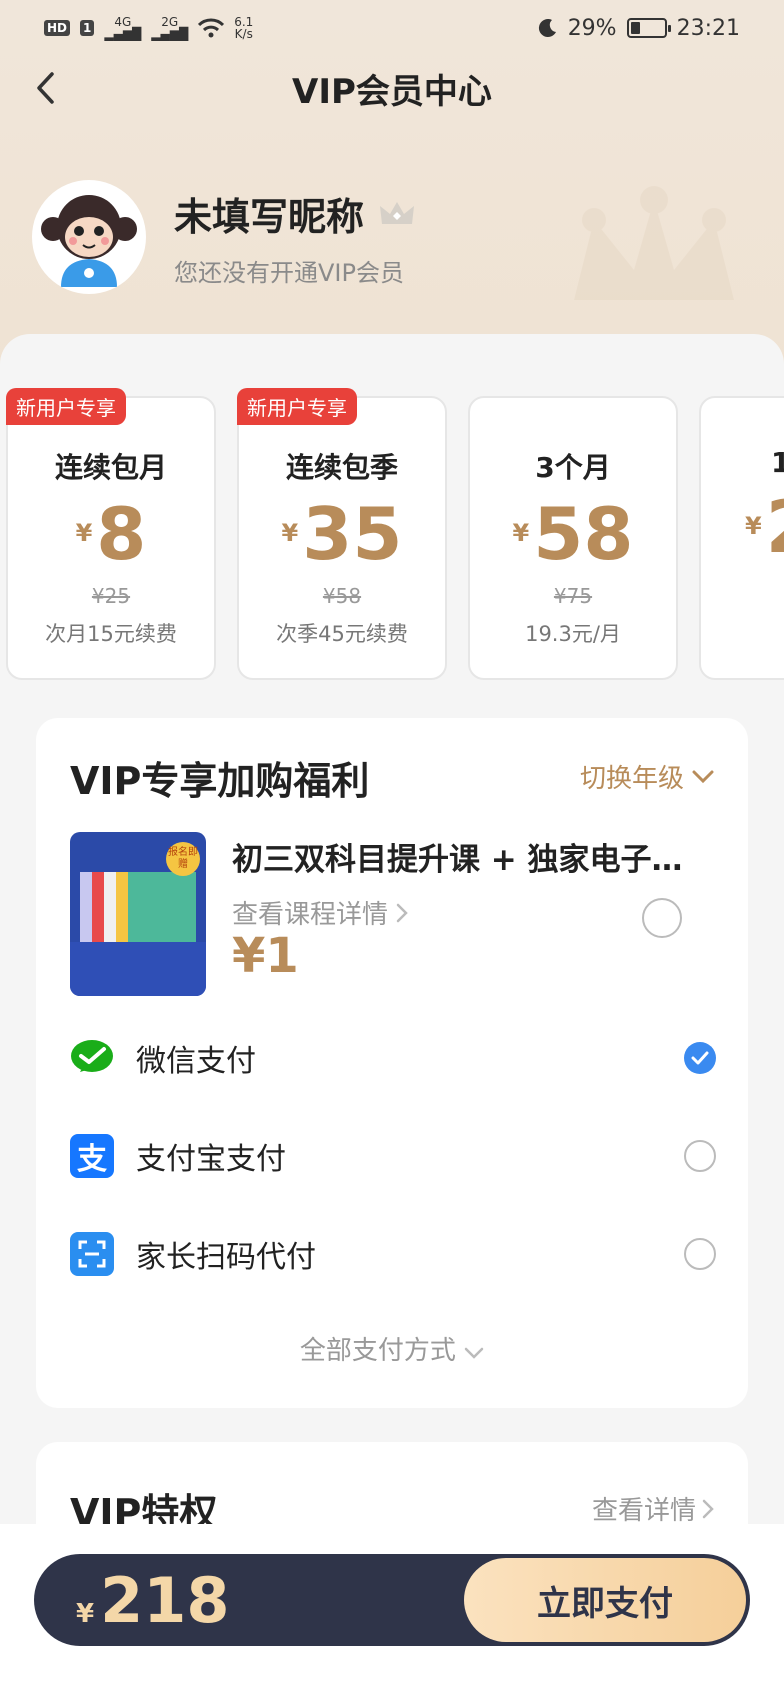  Describe the element at coordinates (244, 28) in the screenshot. I see `network-speed: 6.1 K/s` at that location.